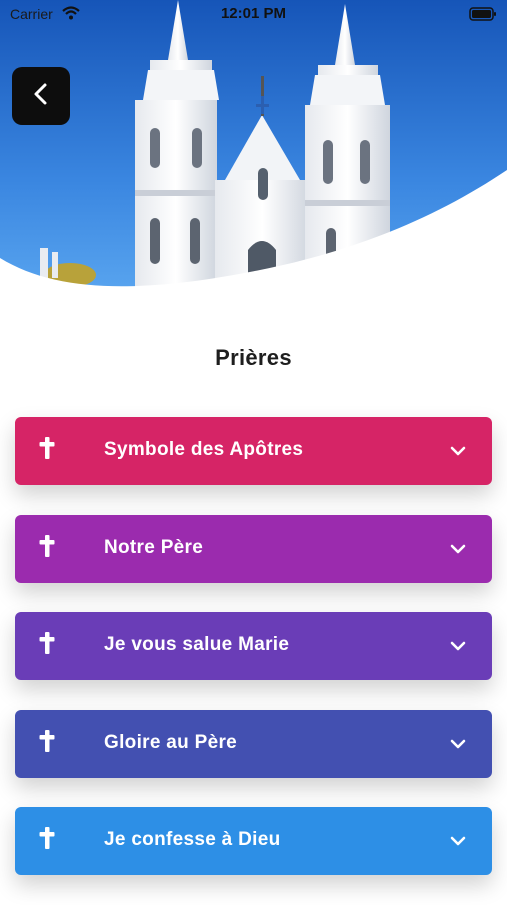 The height and width of the screenshot is (905, 507). I want to click on prayer-label: Gloire au Père, so click(171, 742).